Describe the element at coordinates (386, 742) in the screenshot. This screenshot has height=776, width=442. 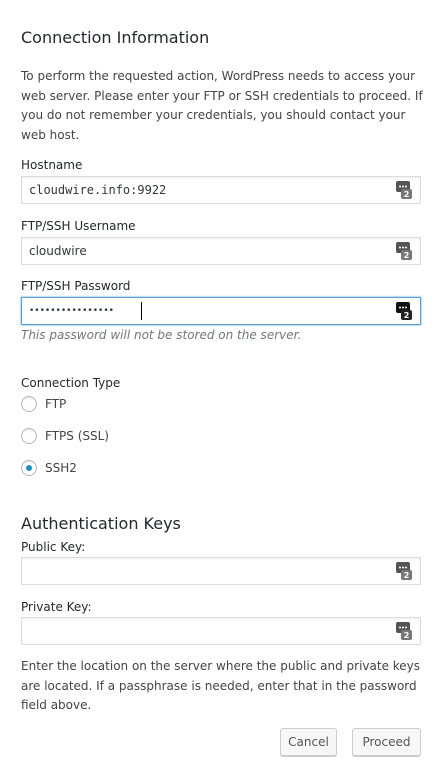
I see `proceed-button: Proceed` at that location.